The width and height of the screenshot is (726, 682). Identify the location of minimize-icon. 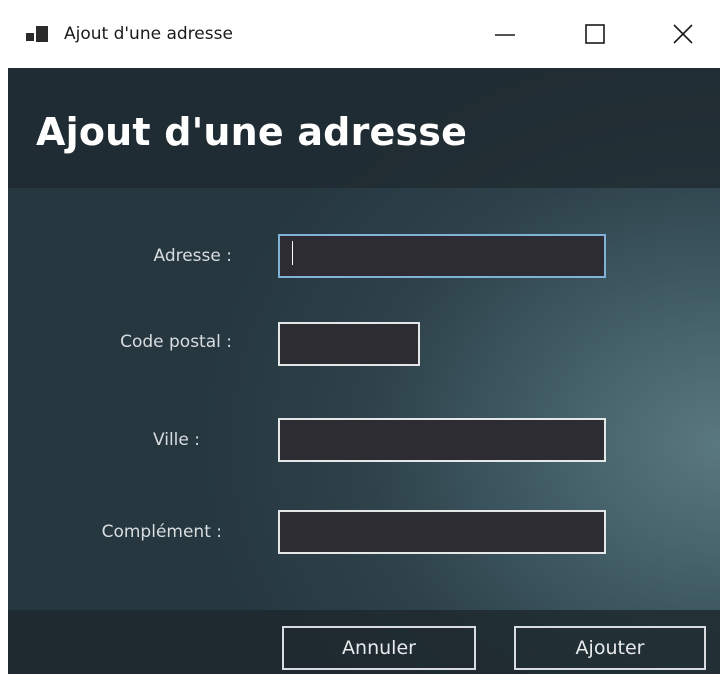
(505, 35).